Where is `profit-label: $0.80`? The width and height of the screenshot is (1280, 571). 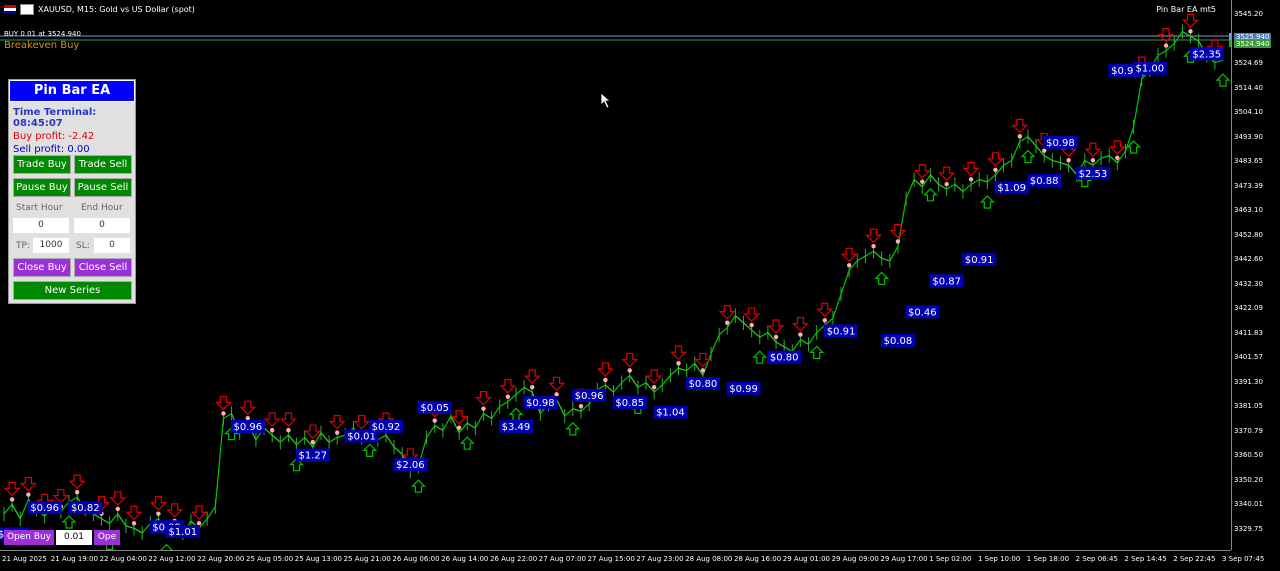 profit-label: $0.80 is located at coordinates (703, 384).